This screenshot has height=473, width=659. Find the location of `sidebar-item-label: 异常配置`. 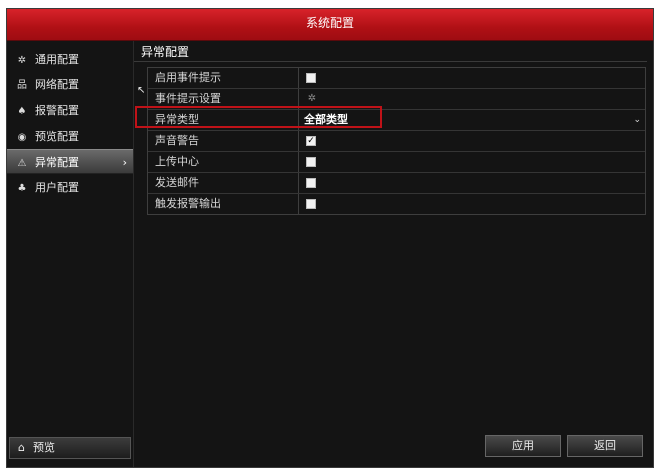

sidebar-item-label: 异常配置 is located at coordinates (57, 162).